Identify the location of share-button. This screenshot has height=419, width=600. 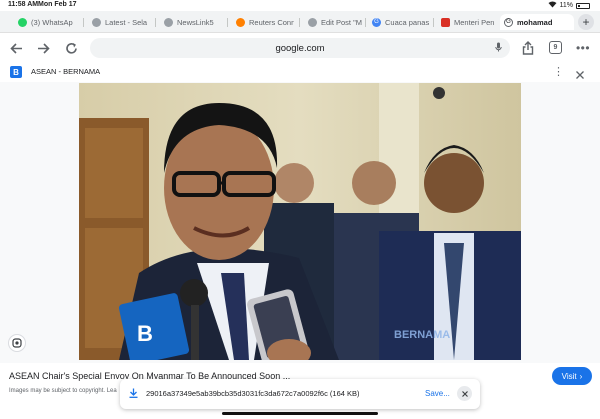
(528, 48).